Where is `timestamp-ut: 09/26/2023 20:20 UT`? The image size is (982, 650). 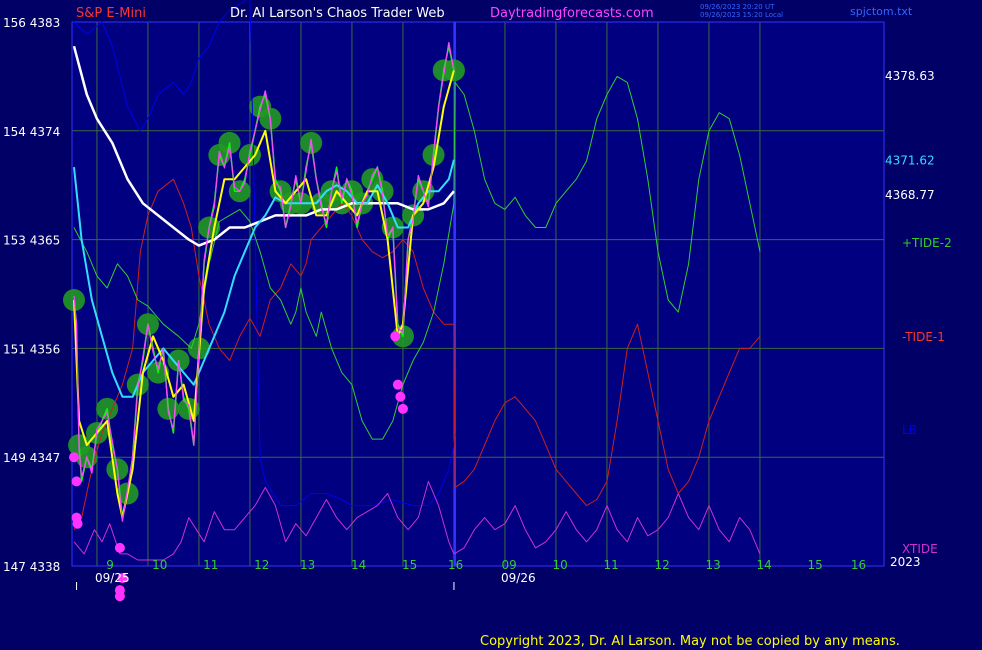 timestamp-ut: 09/26/2023 20:20 UT is located at coordinates (737, 7).